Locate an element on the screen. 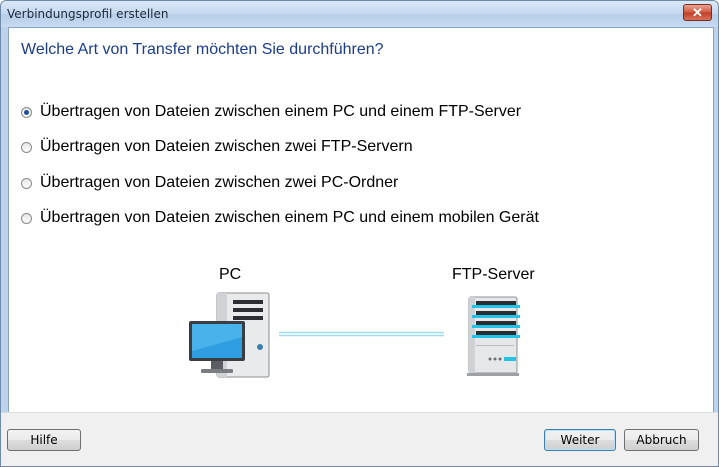 This screenshot has width=719, height=467. close-icon: ✕ is located at coordinates (697, 12).